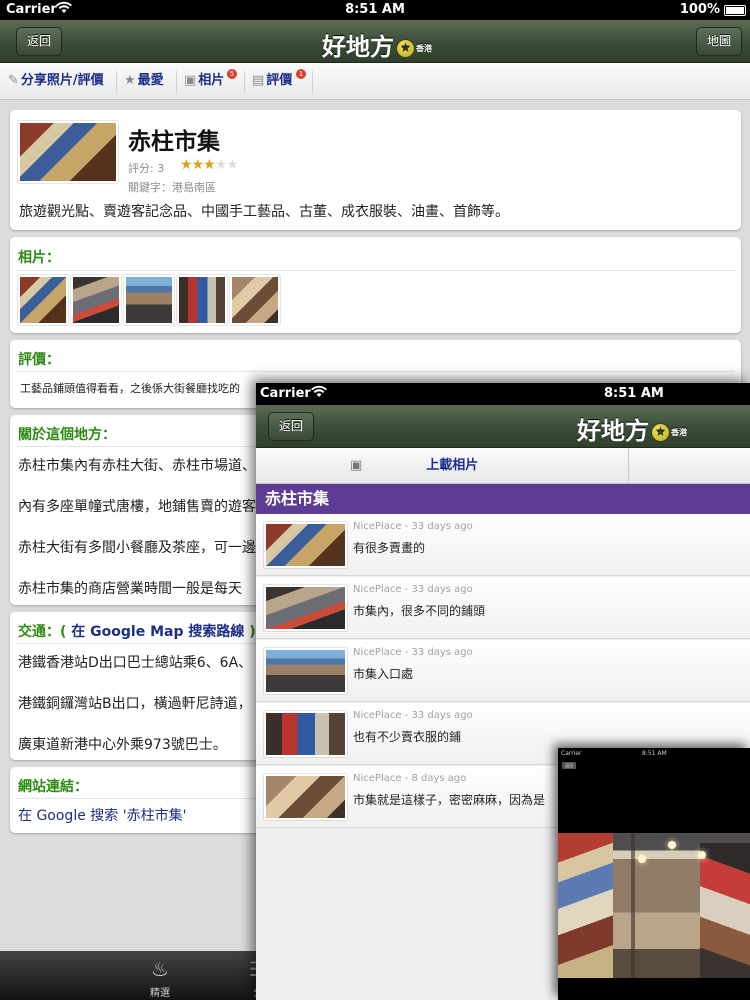 This screenshot has height=1000, width=750. I want to click on market-stall-left, so click(585, 905).